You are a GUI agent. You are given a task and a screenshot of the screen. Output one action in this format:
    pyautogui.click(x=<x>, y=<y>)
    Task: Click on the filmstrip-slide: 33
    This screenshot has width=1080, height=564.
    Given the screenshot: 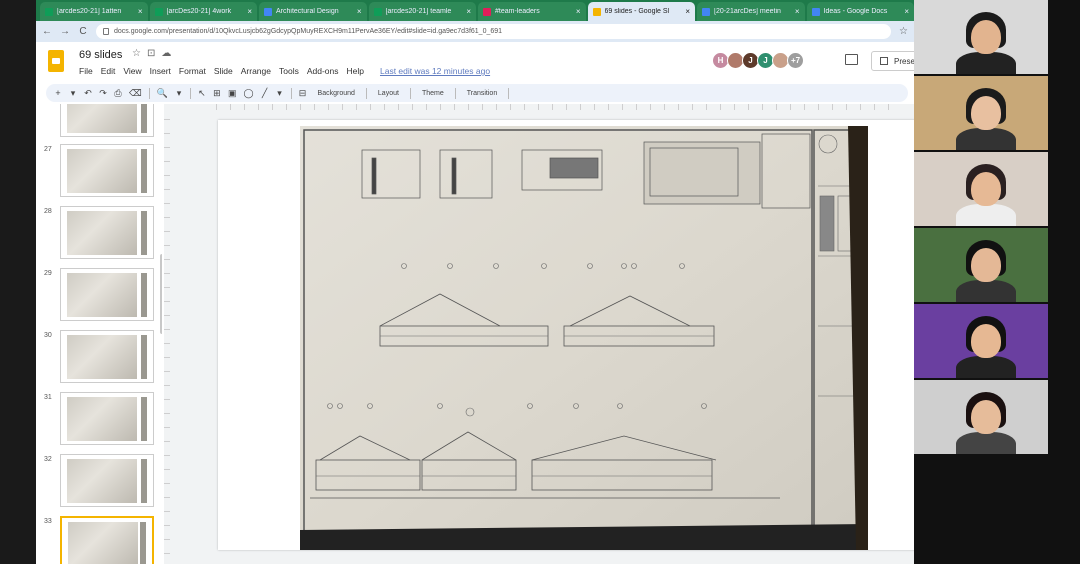 What is the action you would take?
    pyautogui.click(x=99, y=540)
    